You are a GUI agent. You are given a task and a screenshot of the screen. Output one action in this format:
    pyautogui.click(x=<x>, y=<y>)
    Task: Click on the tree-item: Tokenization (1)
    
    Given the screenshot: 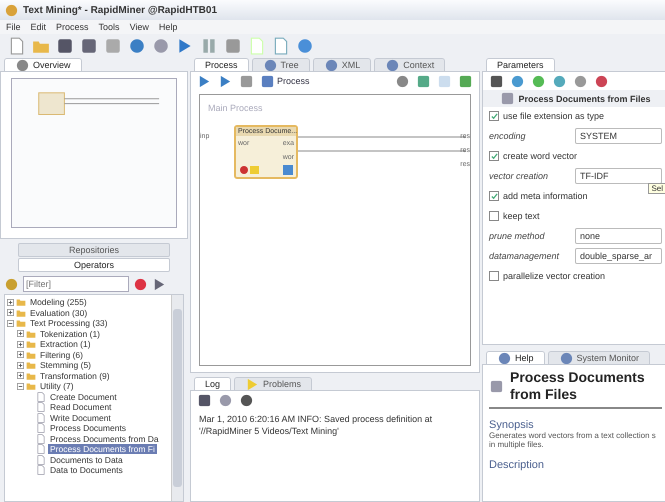 What is the action you would take?
    pyautogui.click(x=70, y=333)
    